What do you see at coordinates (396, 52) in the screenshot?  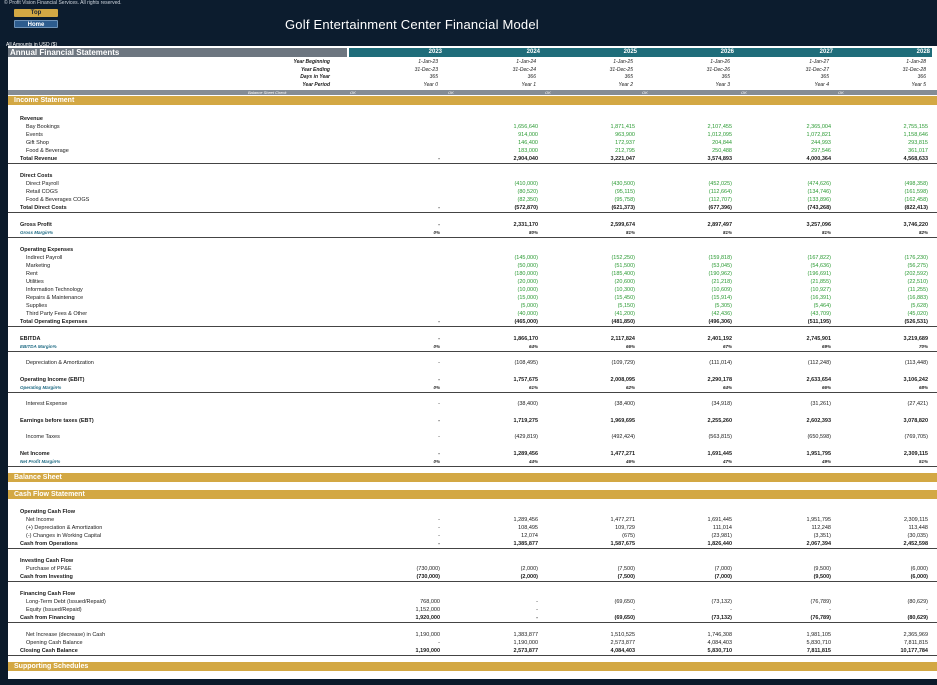 I see `year-header: 2023` at bounding box center [396, 52].